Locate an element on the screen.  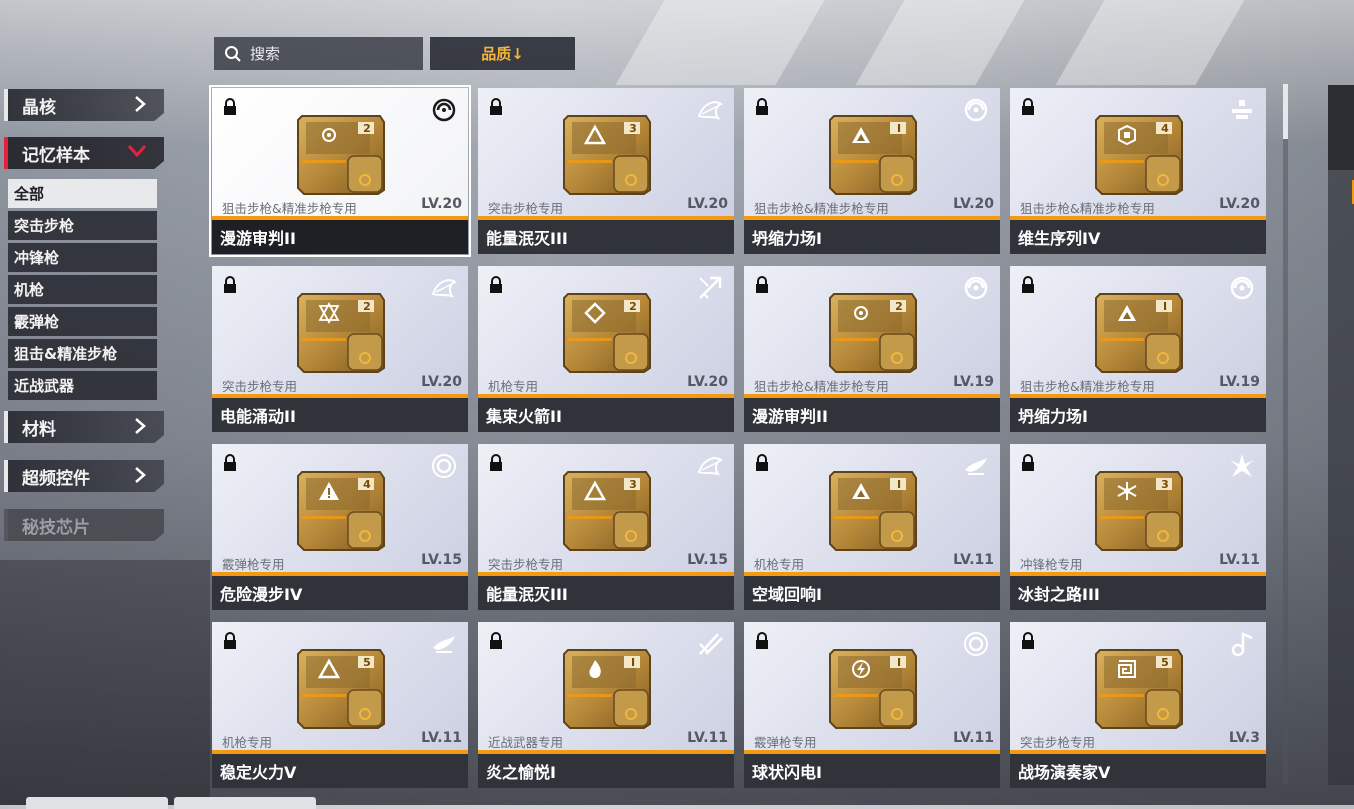
subcategory-sniper: 狙击&精准步枪 is located at coordinates (82, 353).